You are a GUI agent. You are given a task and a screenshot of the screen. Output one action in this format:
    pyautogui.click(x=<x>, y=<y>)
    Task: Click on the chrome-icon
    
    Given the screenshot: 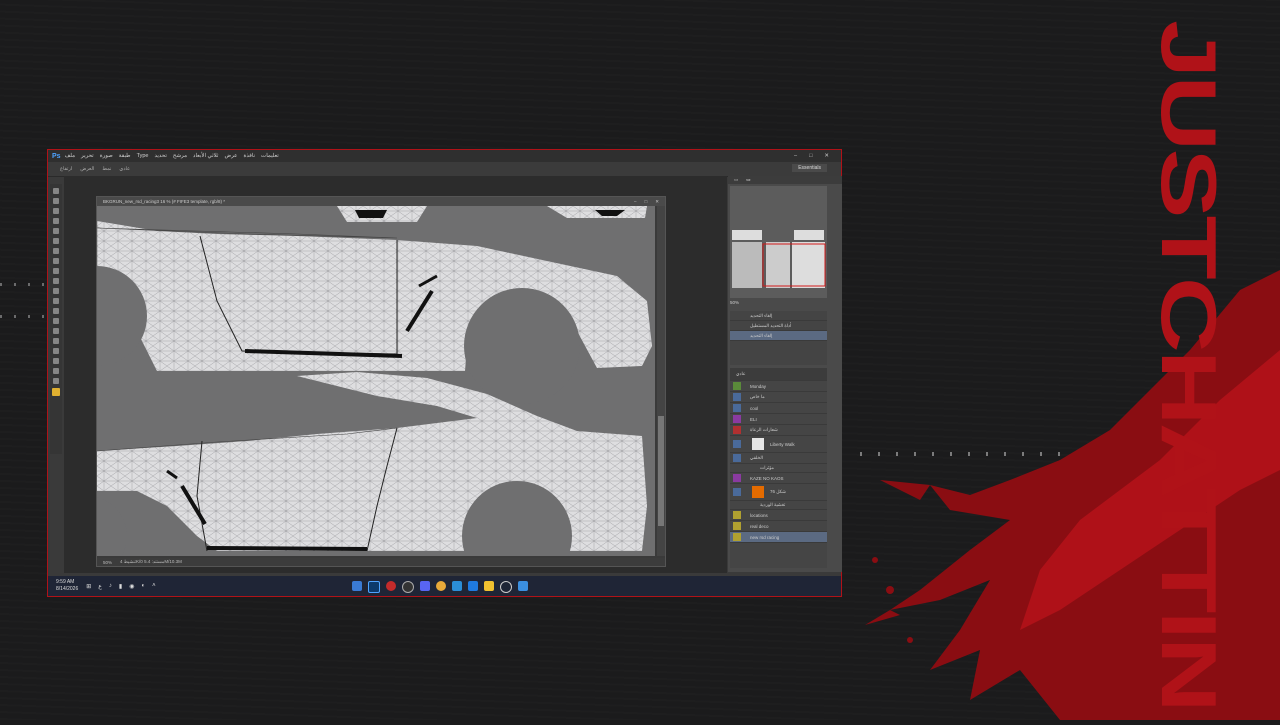 What is the action you would take?
    pyautogui.click(x=441, y=586)
    